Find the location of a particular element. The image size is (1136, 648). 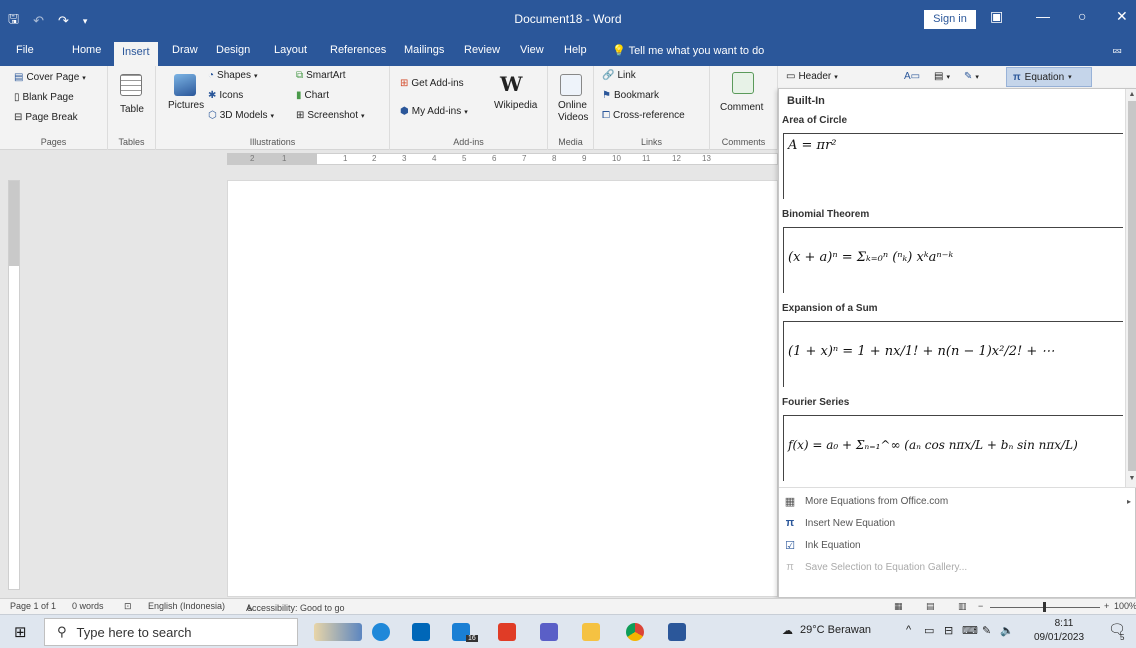

ruler-number: 1 is located at coordinates (345, 158).